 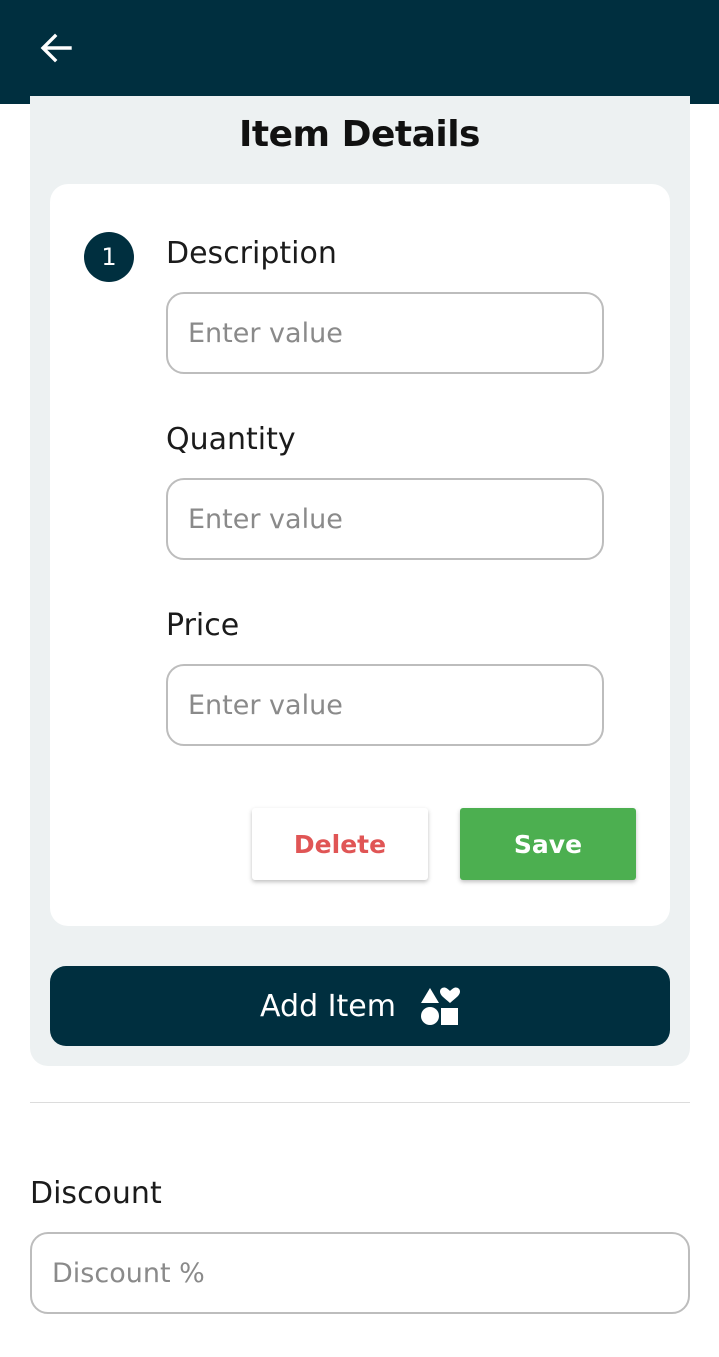 What do you see at coordinates (359, 134) in the screenshot?
I see `panel-title: Item Details` at bounding box center [359, 134].